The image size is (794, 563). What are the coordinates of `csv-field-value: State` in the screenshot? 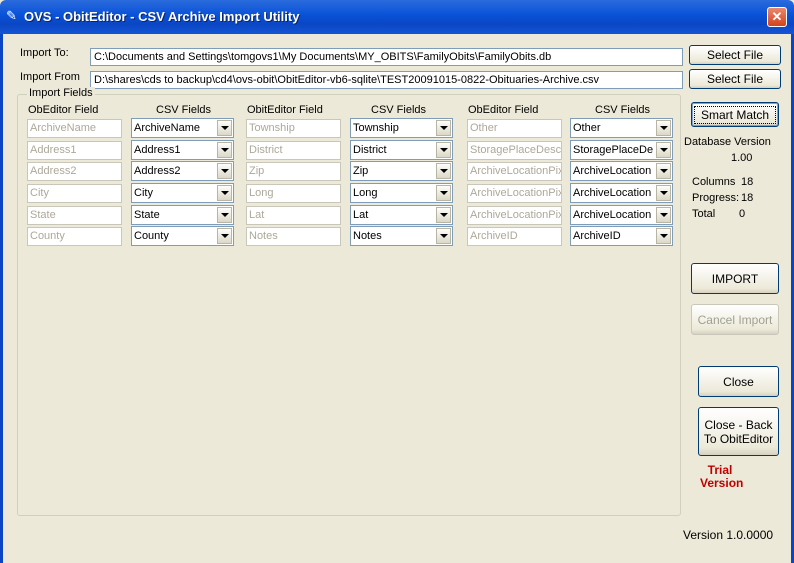 It's located at (147, 215).